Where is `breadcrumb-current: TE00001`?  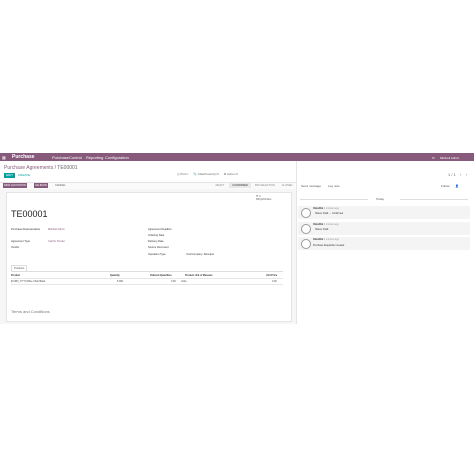 breadcrumb-current: TE00001 is located at coordinates (67, 168).